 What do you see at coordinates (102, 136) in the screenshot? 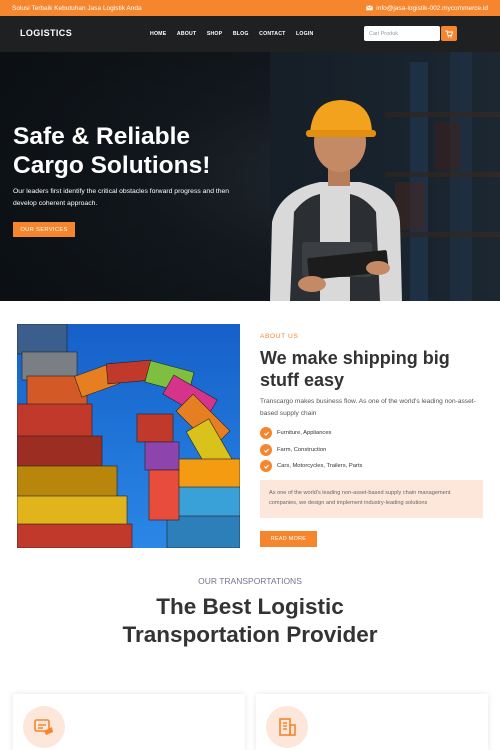
I see `hero-title-line1: Safe & Reliable` at bounding box center [102, 136].